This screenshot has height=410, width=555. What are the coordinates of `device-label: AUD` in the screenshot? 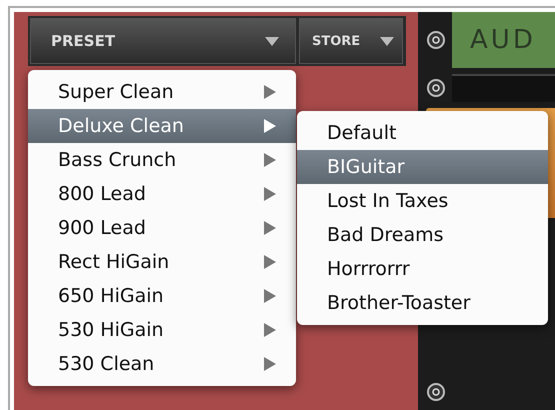 It's located at (503, 40).